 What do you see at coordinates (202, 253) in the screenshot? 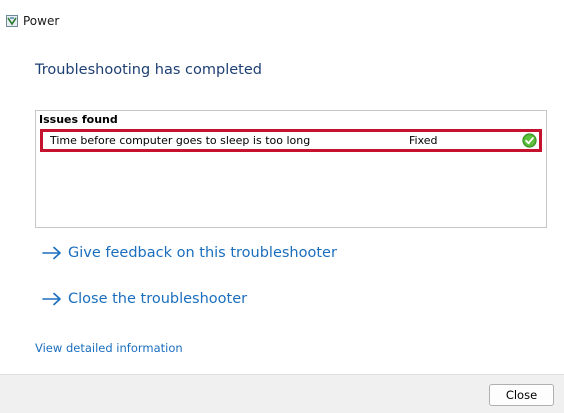
I see `give-feedback-label: Give feedback on this troubleshooter` at bounding box center [202, 253].